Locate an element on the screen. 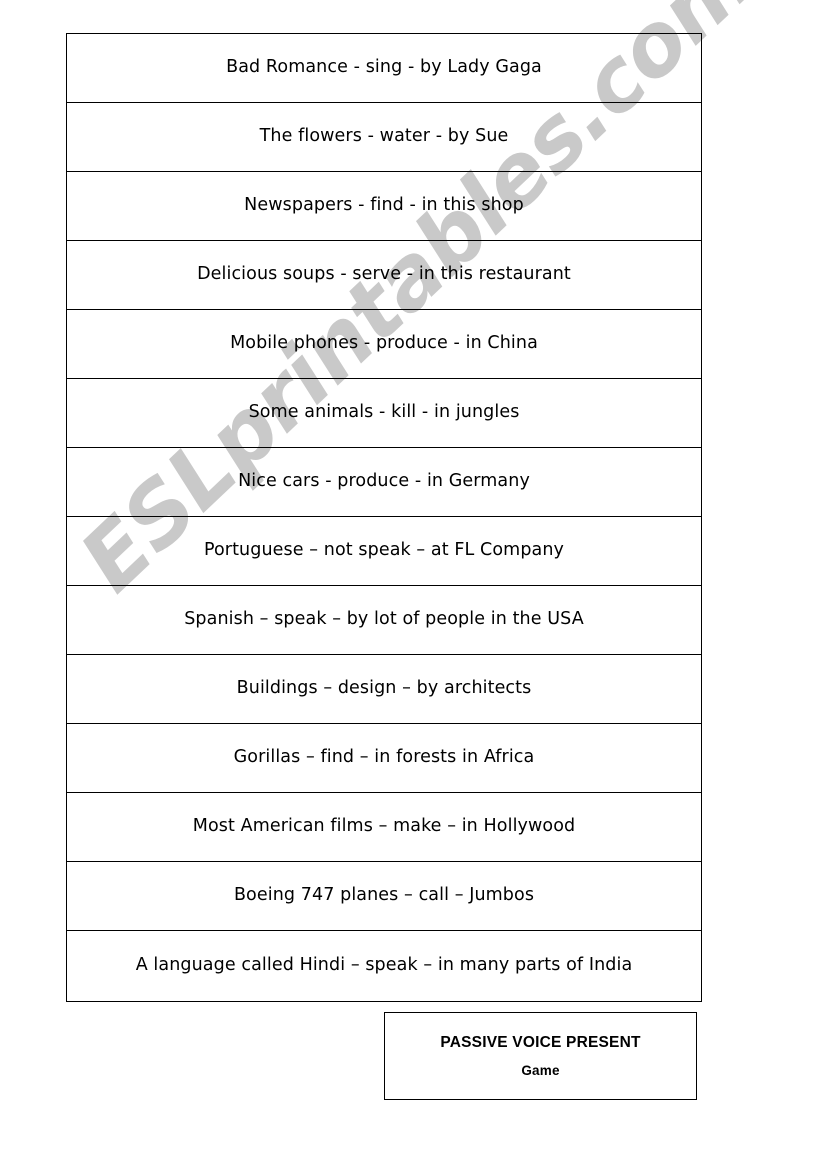 The image size is (821, 1169). sentence-strip-cell: Buildings – design – by architects is located at coordinates (384, 689).